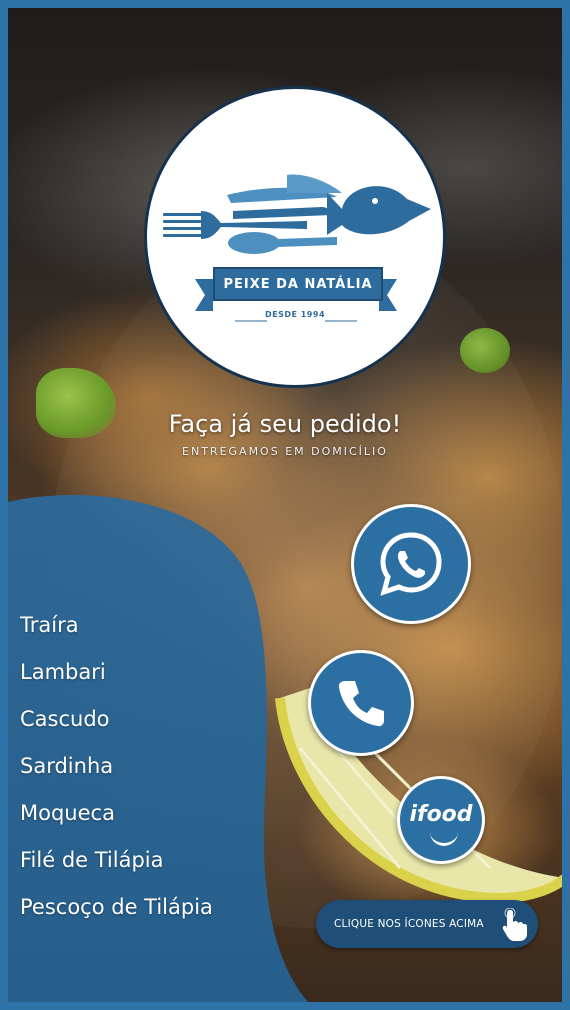 The height and width of the screenshot is (1010, 570). I want to click on whatsapp-button, so click(411, 564).